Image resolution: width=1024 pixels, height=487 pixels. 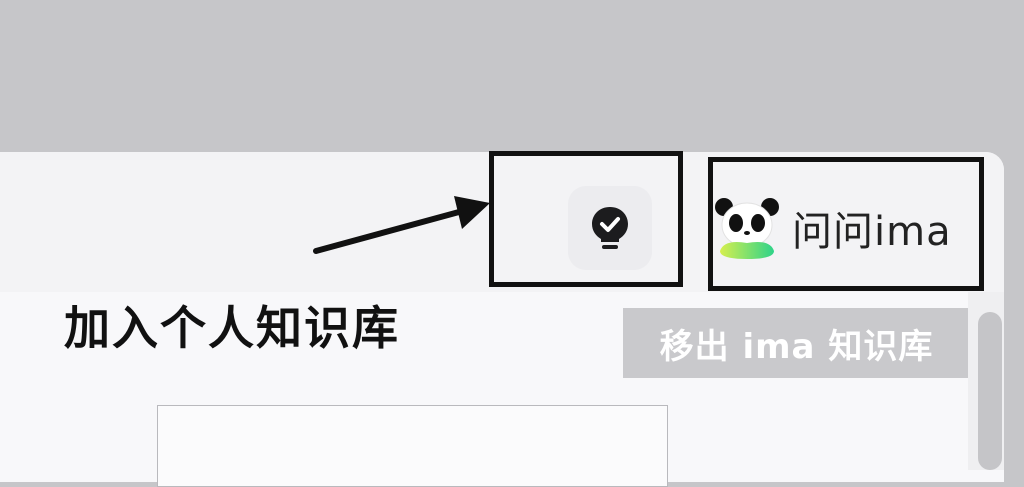 I want to click on annotation-arrow, so click(x=401, y=225).